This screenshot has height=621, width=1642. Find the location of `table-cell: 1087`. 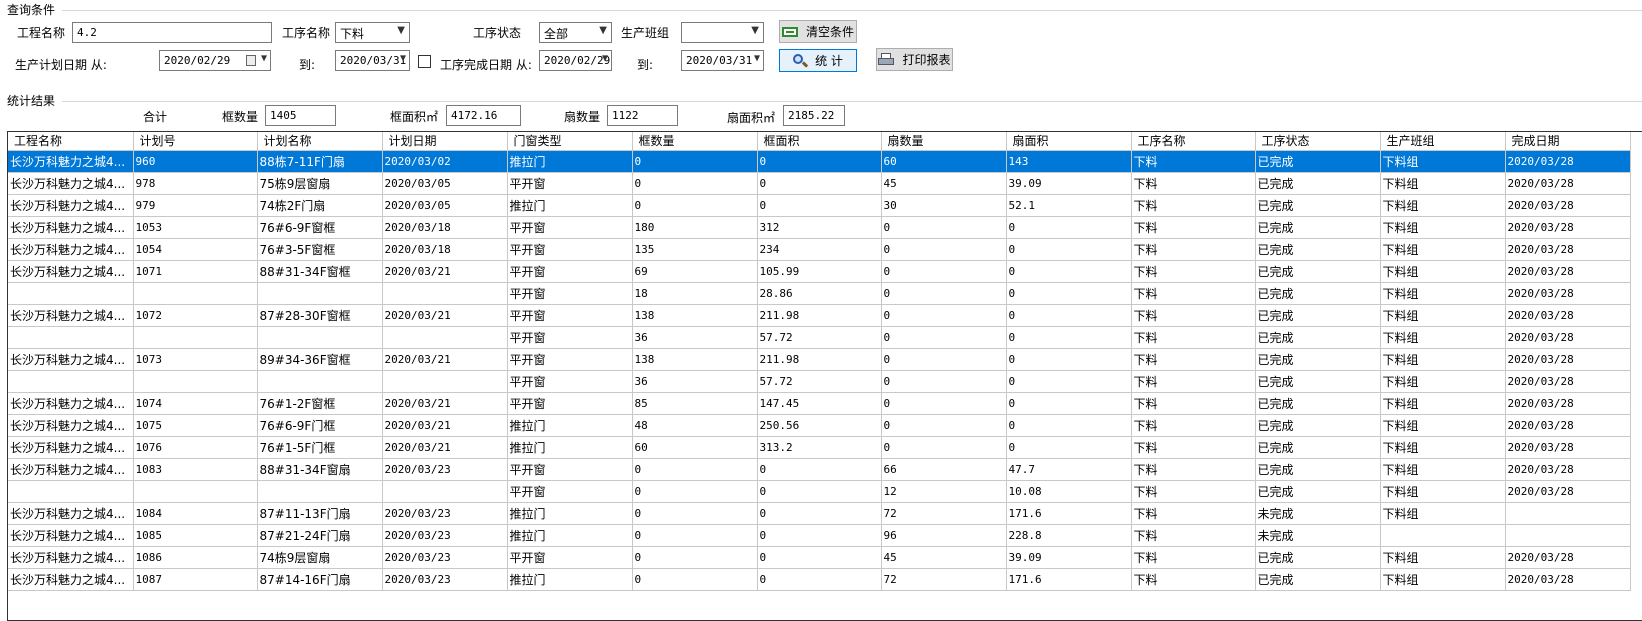

table-cell: 1087 is located at coordinates (195, 579).